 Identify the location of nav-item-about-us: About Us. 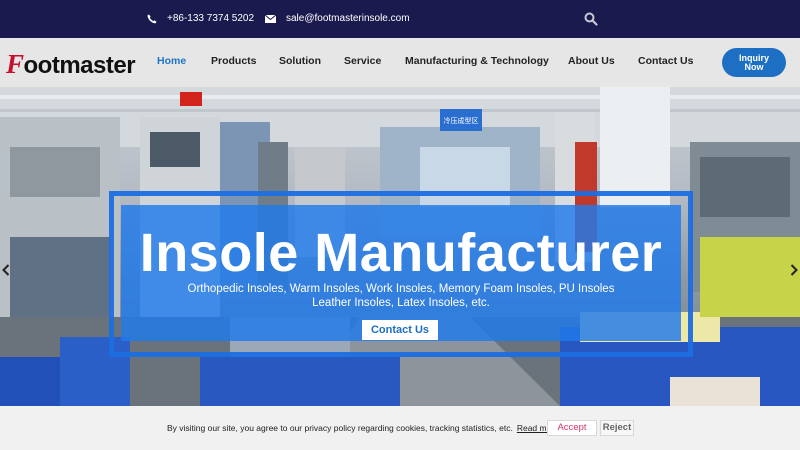
(591, 61).